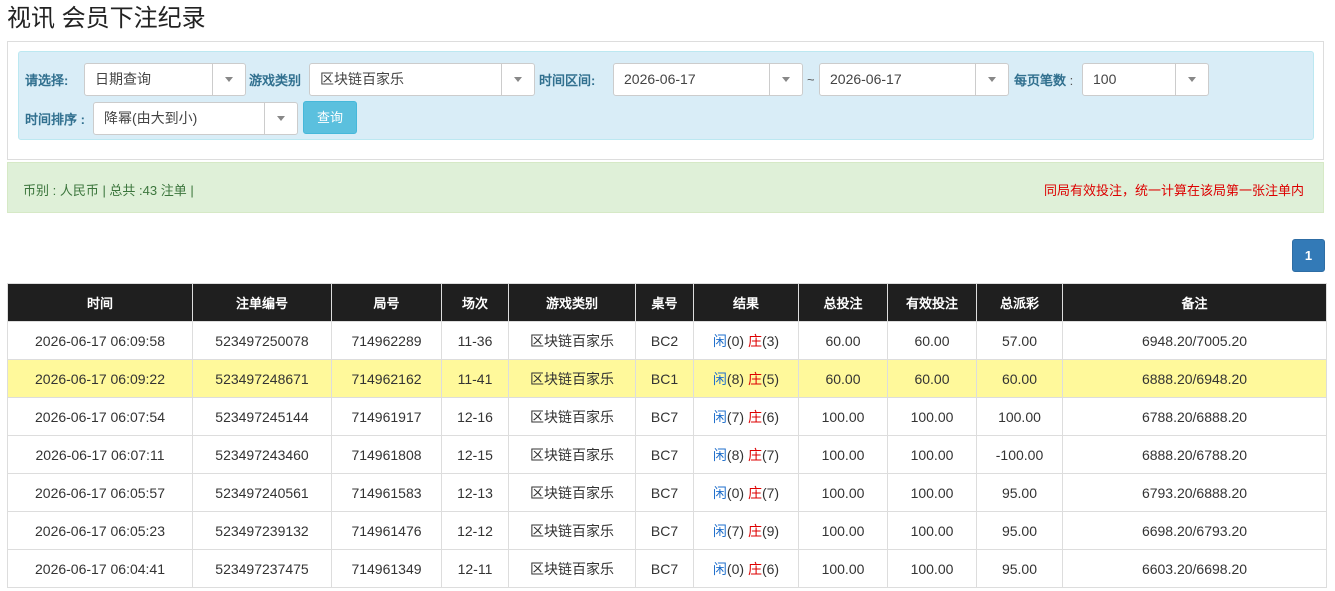 Image resolution: width=1335 pixels, height=591 pixels. I want to click on header-note: 备注, so click(1194, 302).